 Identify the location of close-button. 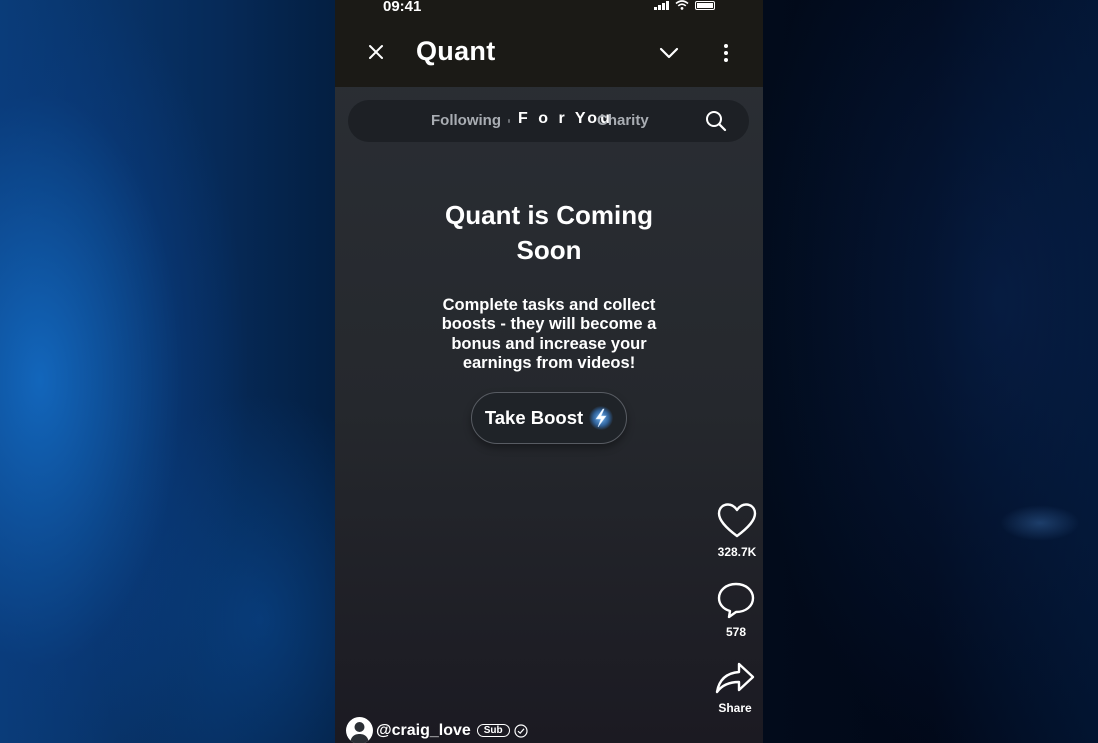
(376, 52).